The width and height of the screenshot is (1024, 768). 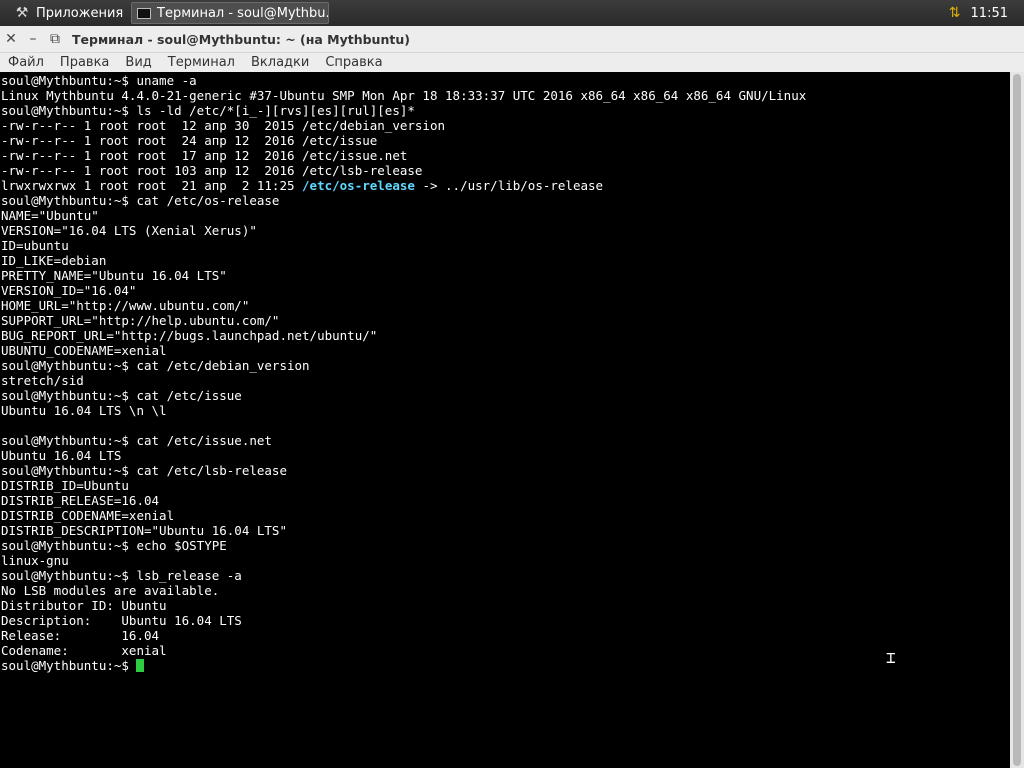 I want to click on terminal-line-text: ID_LIKE=debian, so click(x=54, y=260).